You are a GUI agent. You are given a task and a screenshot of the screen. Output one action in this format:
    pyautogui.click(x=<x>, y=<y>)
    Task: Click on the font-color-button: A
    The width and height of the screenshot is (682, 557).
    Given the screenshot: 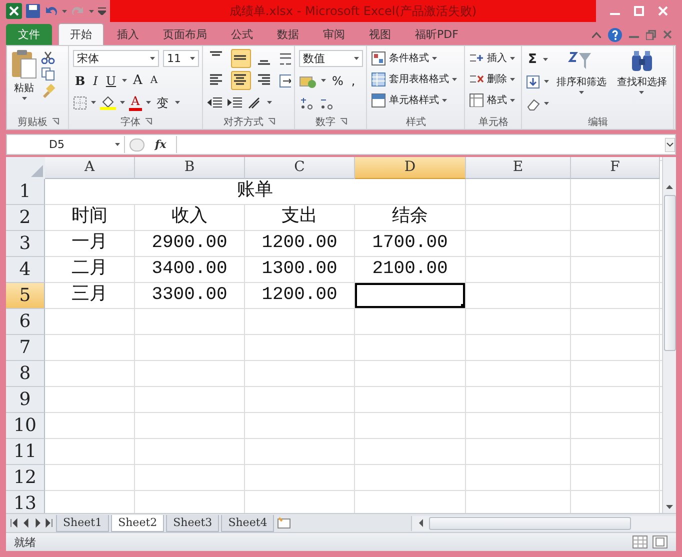 What is the action you would take?
    pyautogui.click(x=135, y=102)
    